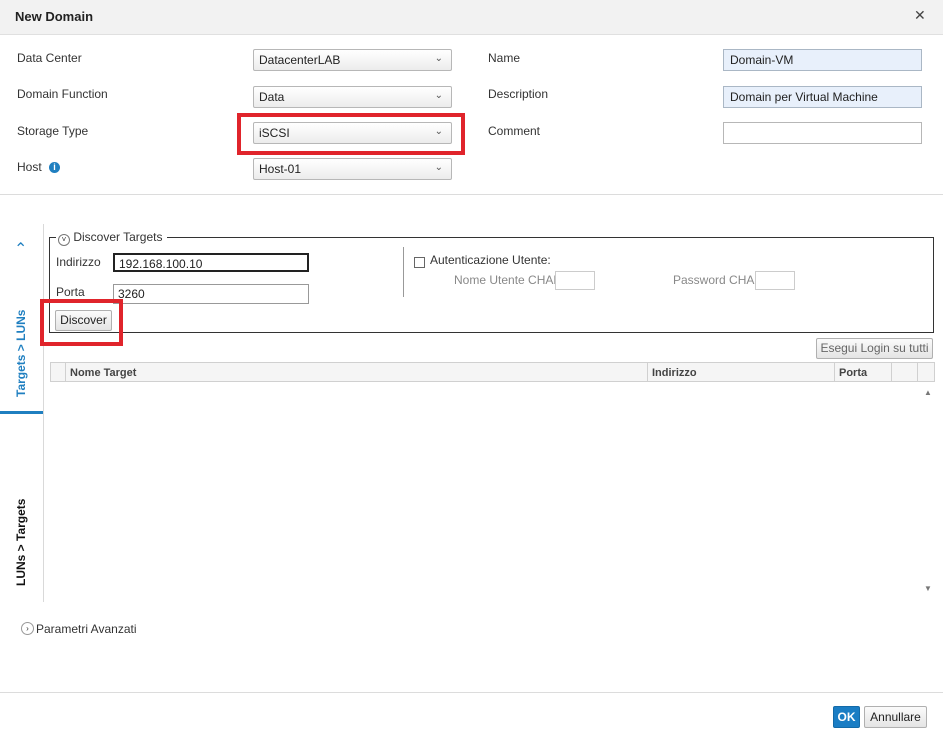 Image resolution: width=943 pixels, height=743 pixels. What do you see at coordinates (822, 97) in the screenshot?
I see `description-field: Domain per Virtual Machine` at bounding box center [822, 97].